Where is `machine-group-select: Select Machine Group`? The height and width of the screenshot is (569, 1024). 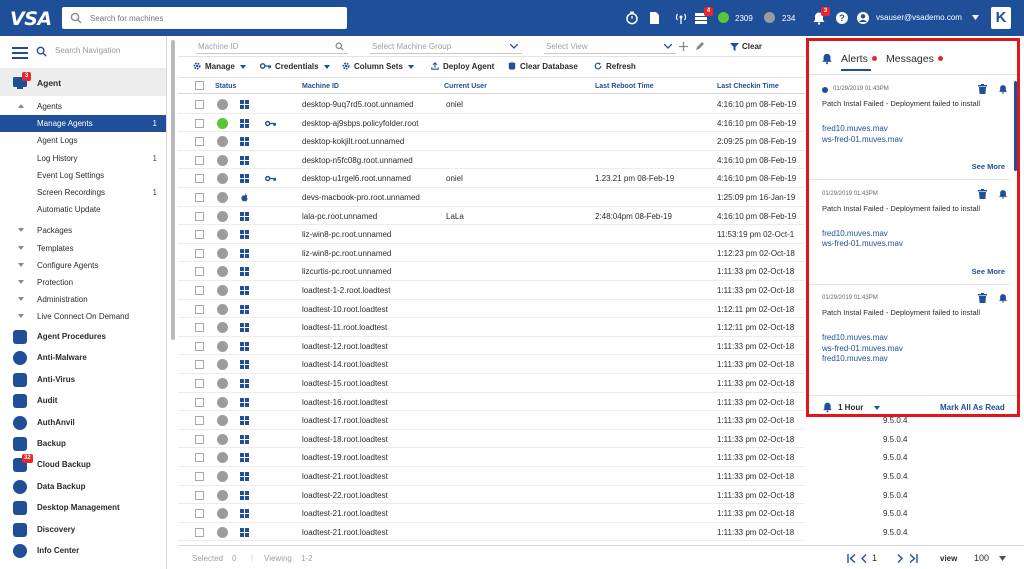 machine-group-select: Select Machine Group is located at coordinates (446, 46).